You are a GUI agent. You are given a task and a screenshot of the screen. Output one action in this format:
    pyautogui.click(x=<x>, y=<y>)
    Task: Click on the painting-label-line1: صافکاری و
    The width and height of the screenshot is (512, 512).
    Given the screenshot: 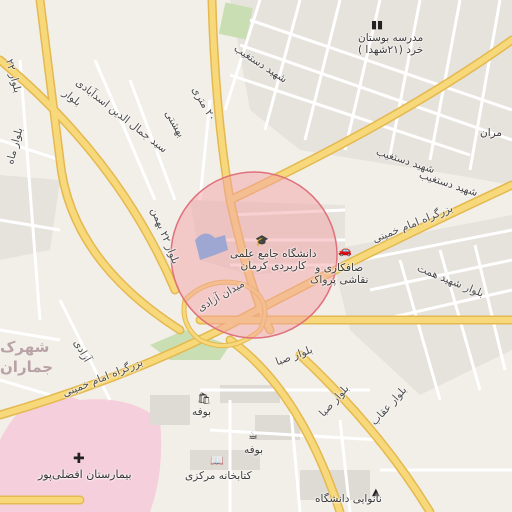 What is the action you would take?
    pyautogui.click(x=339, y=268)
    